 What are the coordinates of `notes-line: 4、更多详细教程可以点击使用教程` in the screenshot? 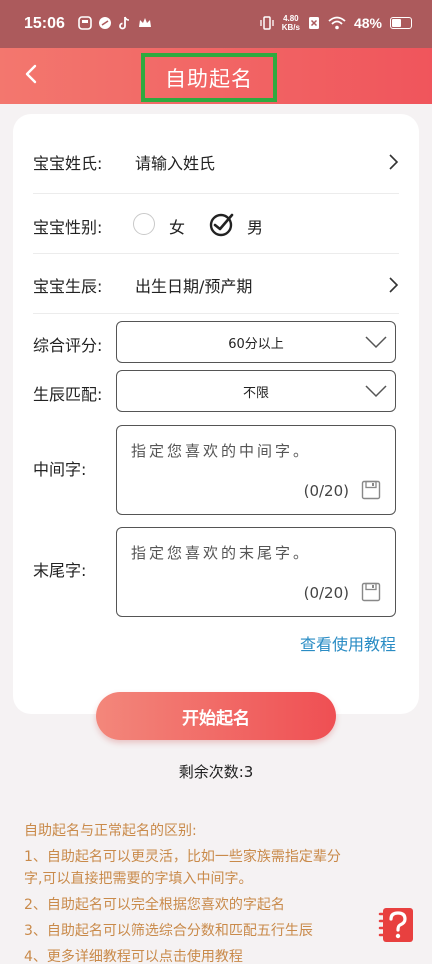 It's located at (133, 956).